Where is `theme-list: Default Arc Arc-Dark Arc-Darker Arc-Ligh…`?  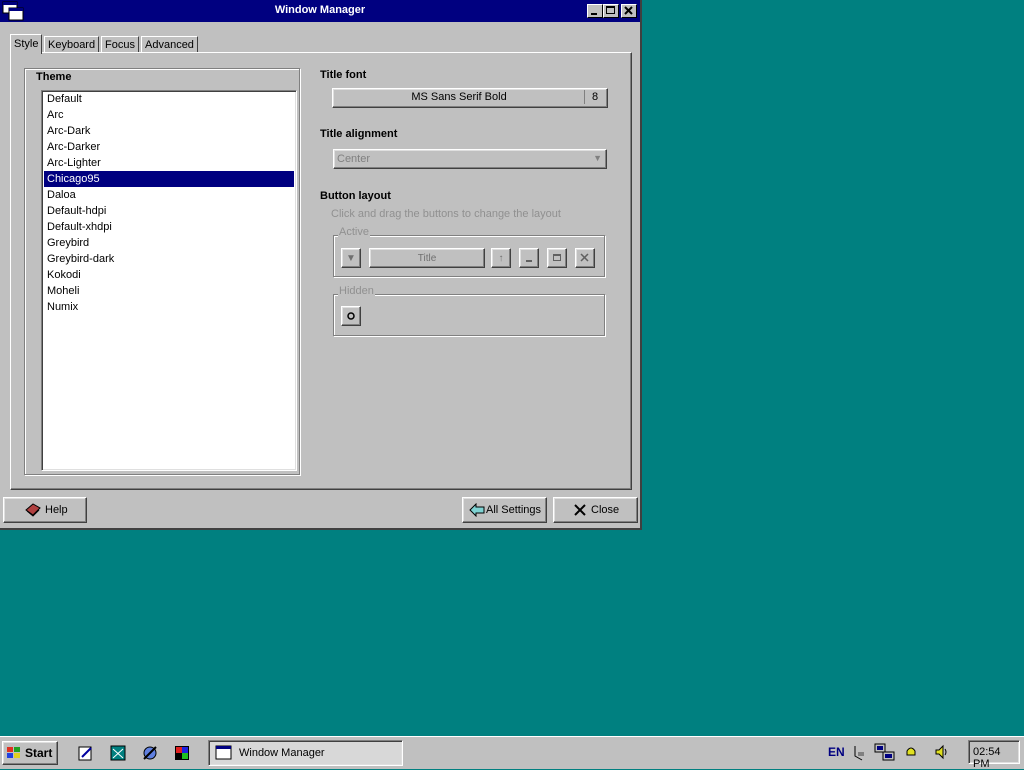 theme-list: Default Arc Arc-Dark Arc-Darker Arc-Ligh… is located at coordinates (169, 280).